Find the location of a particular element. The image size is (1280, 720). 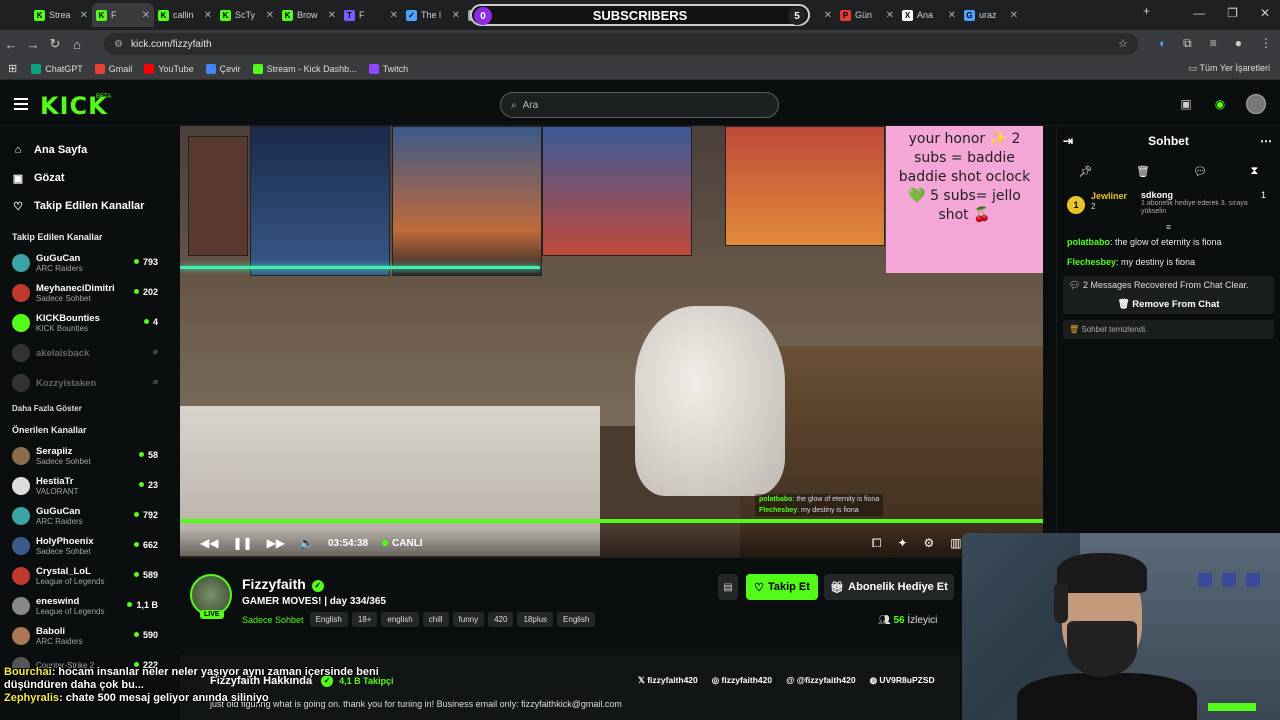

sidebar-item: ▣ Gözat is located at coordinates (91, 178).